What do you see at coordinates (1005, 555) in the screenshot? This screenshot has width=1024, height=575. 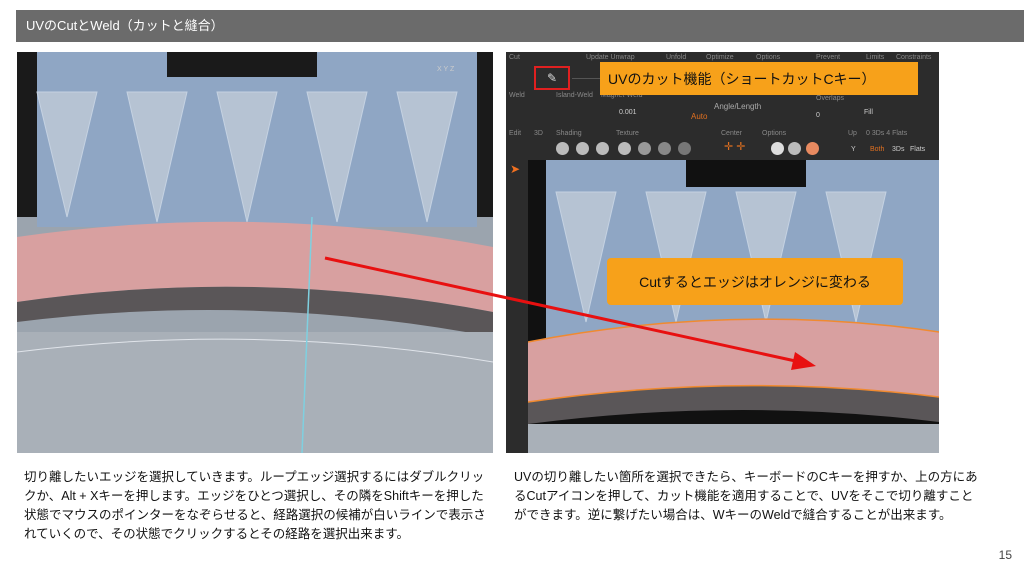 I see `page-number: 15` at bounding box center [1005, 555].